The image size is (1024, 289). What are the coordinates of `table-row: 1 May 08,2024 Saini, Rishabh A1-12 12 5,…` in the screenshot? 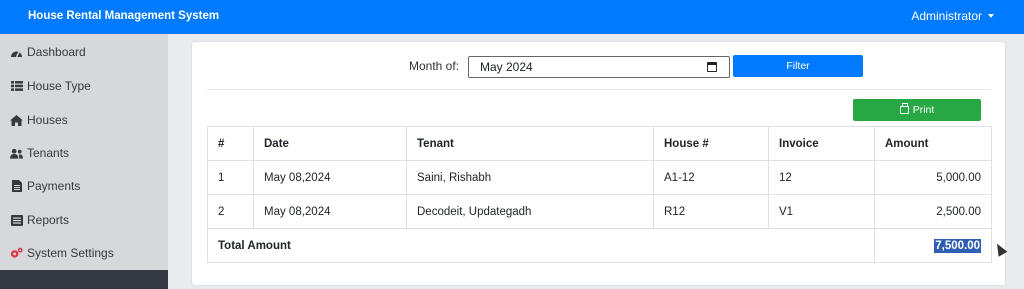 It's located at (599, 177).